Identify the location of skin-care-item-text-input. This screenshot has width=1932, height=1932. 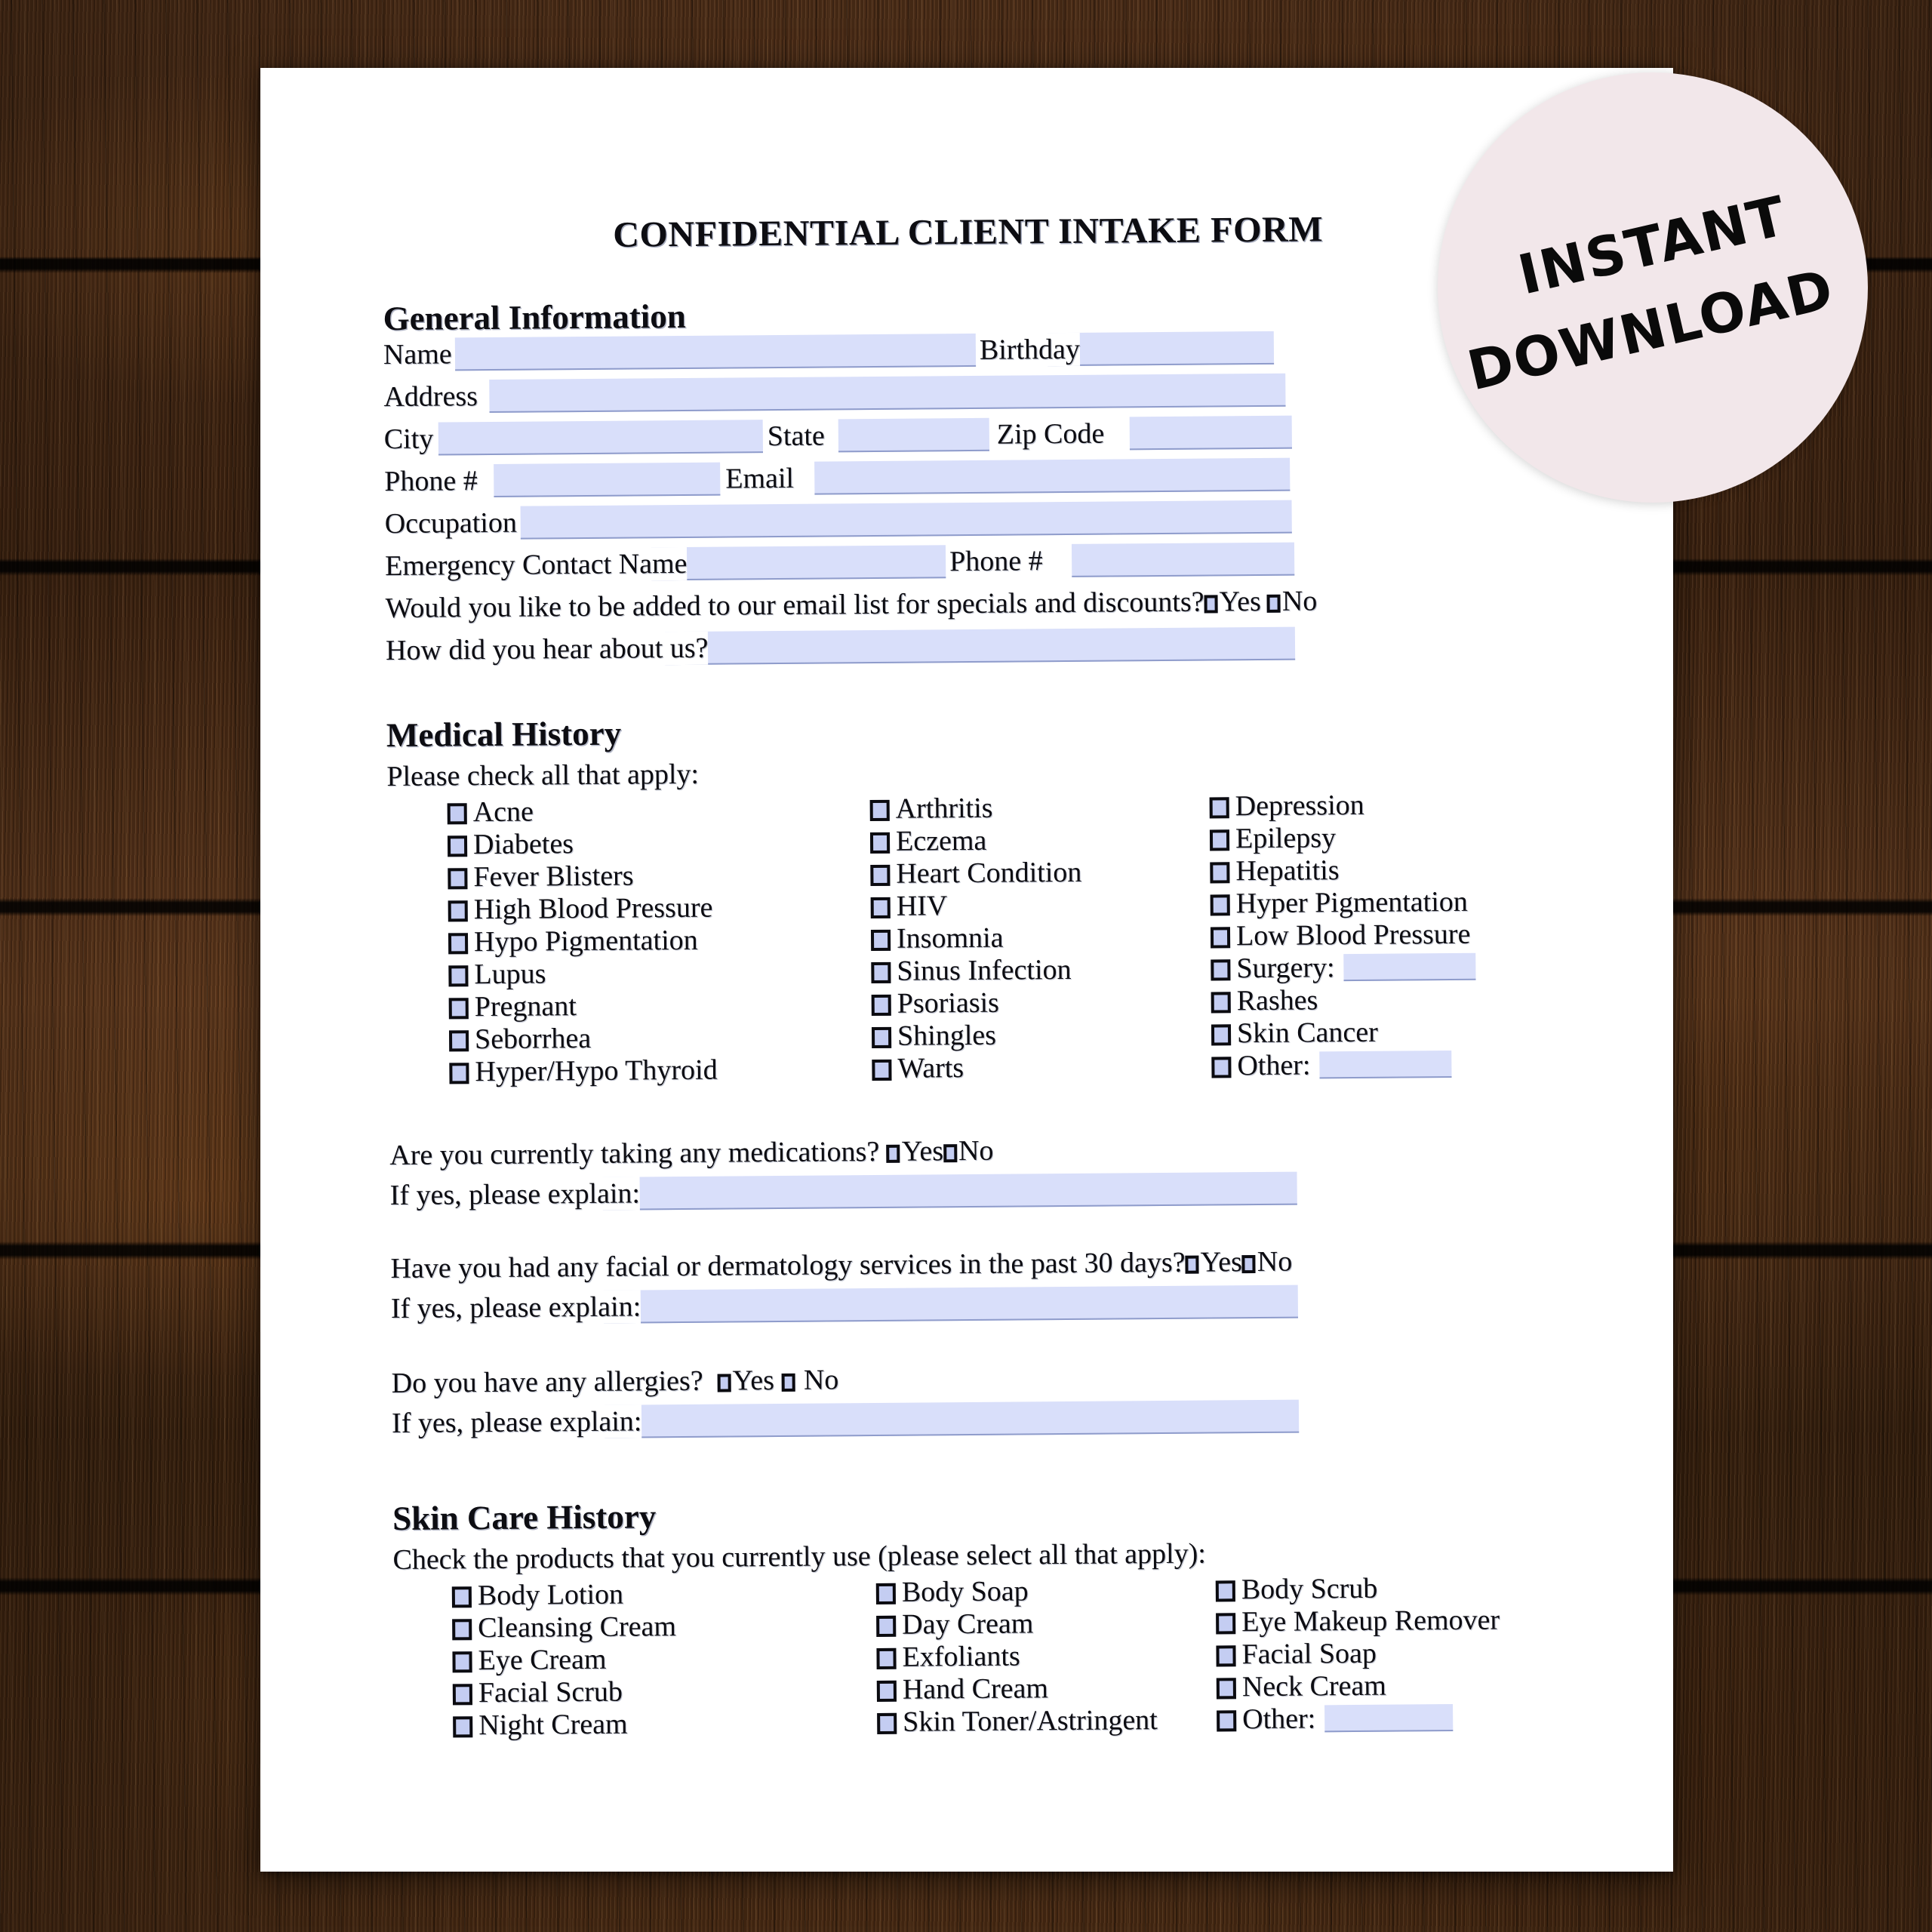
(1389, 1718).